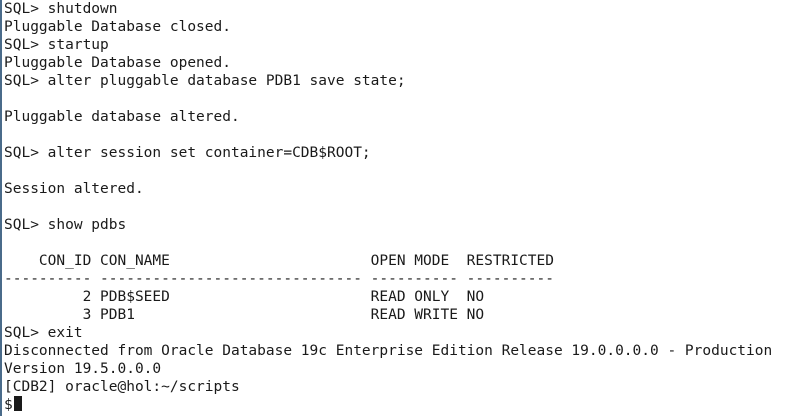  I want to click on terminal-line: SQL> startup, so click(56, 45).